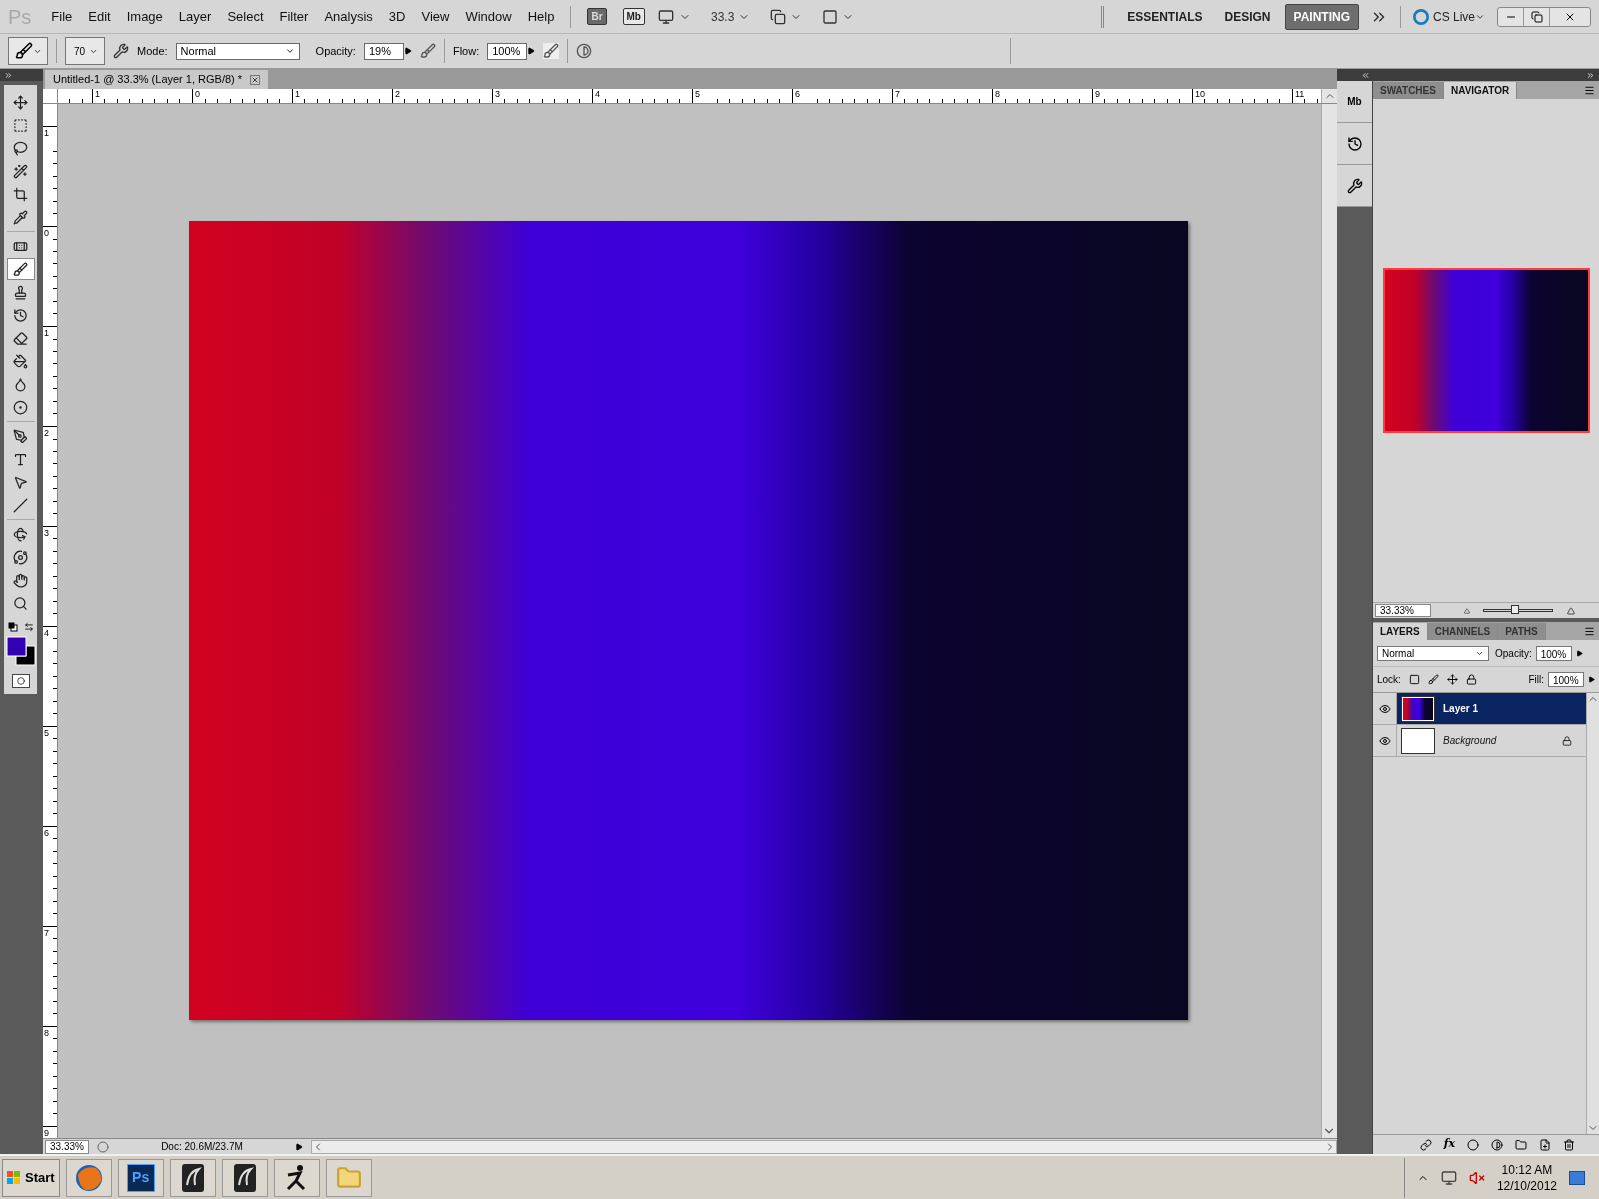  What do you see at coordinates (584, 51) in the screenshot?
I see `pressure-size-icon` at bounding box center [584, 51].